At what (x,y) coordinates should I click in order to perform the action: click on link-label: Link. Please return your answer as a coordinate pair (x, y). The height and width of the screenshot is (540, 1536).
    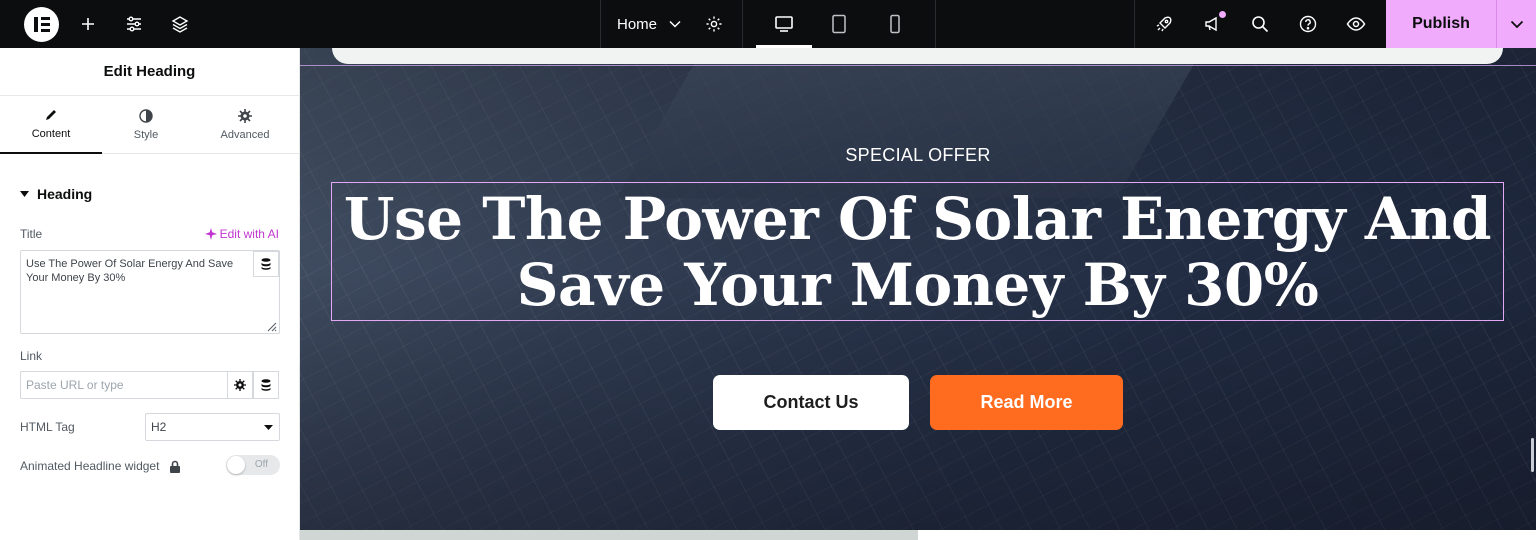
    Looking at the image, I should click on (31, 356).